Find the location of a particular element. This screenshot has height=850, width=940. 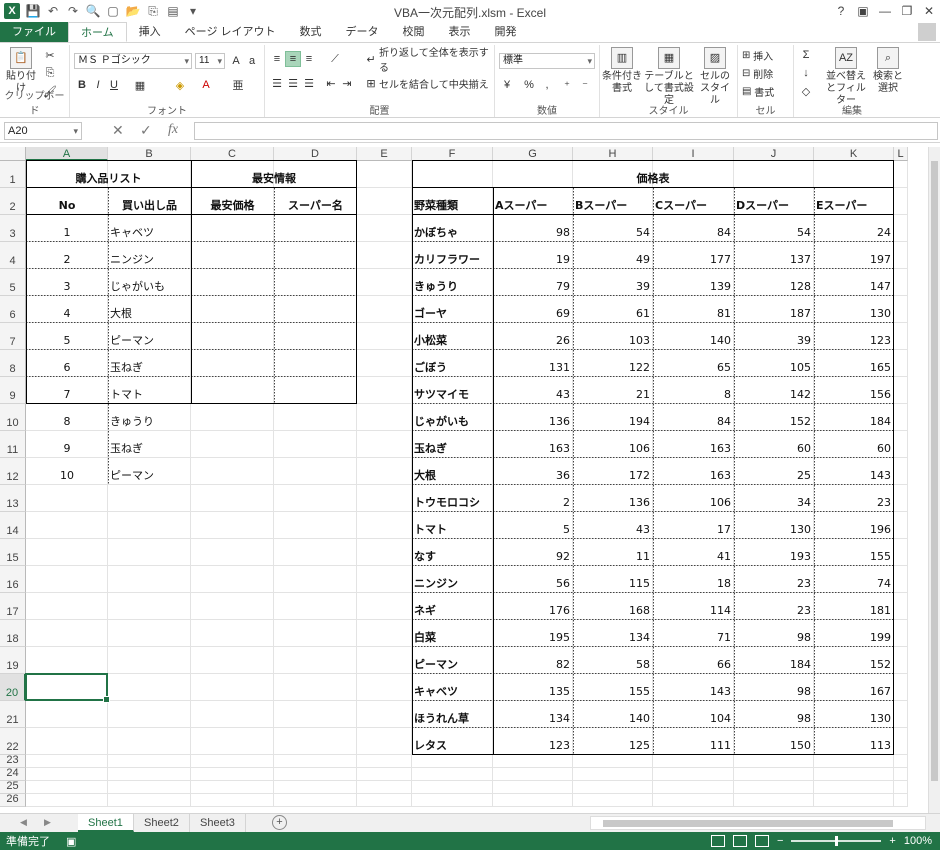

cell: 最安価格 is located at coordinates (232, 206).